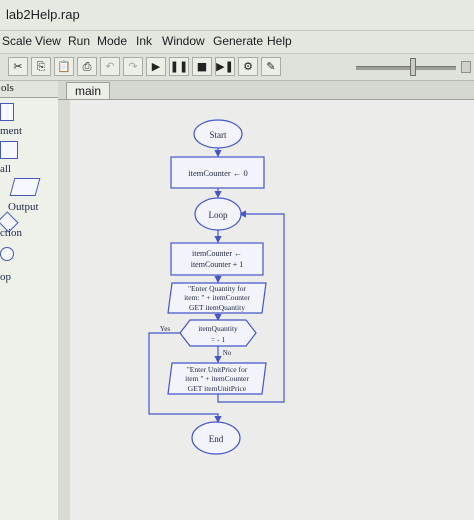 The height and width of the screenshot is (520, 474). Describe the element at coordinates (218, 328) in the screenshot. I see `decision-line1: itemQuantity` at that location.